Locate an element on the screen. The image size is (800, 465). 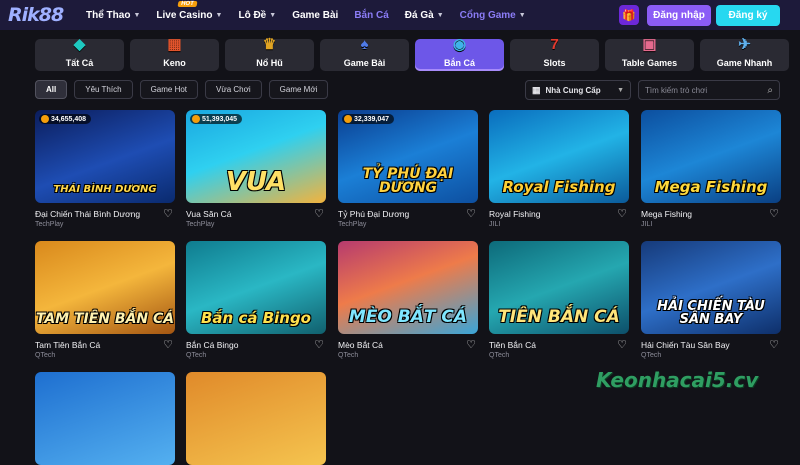
watermark: Keonhacai5.cv is located at coordinates (677, 380).